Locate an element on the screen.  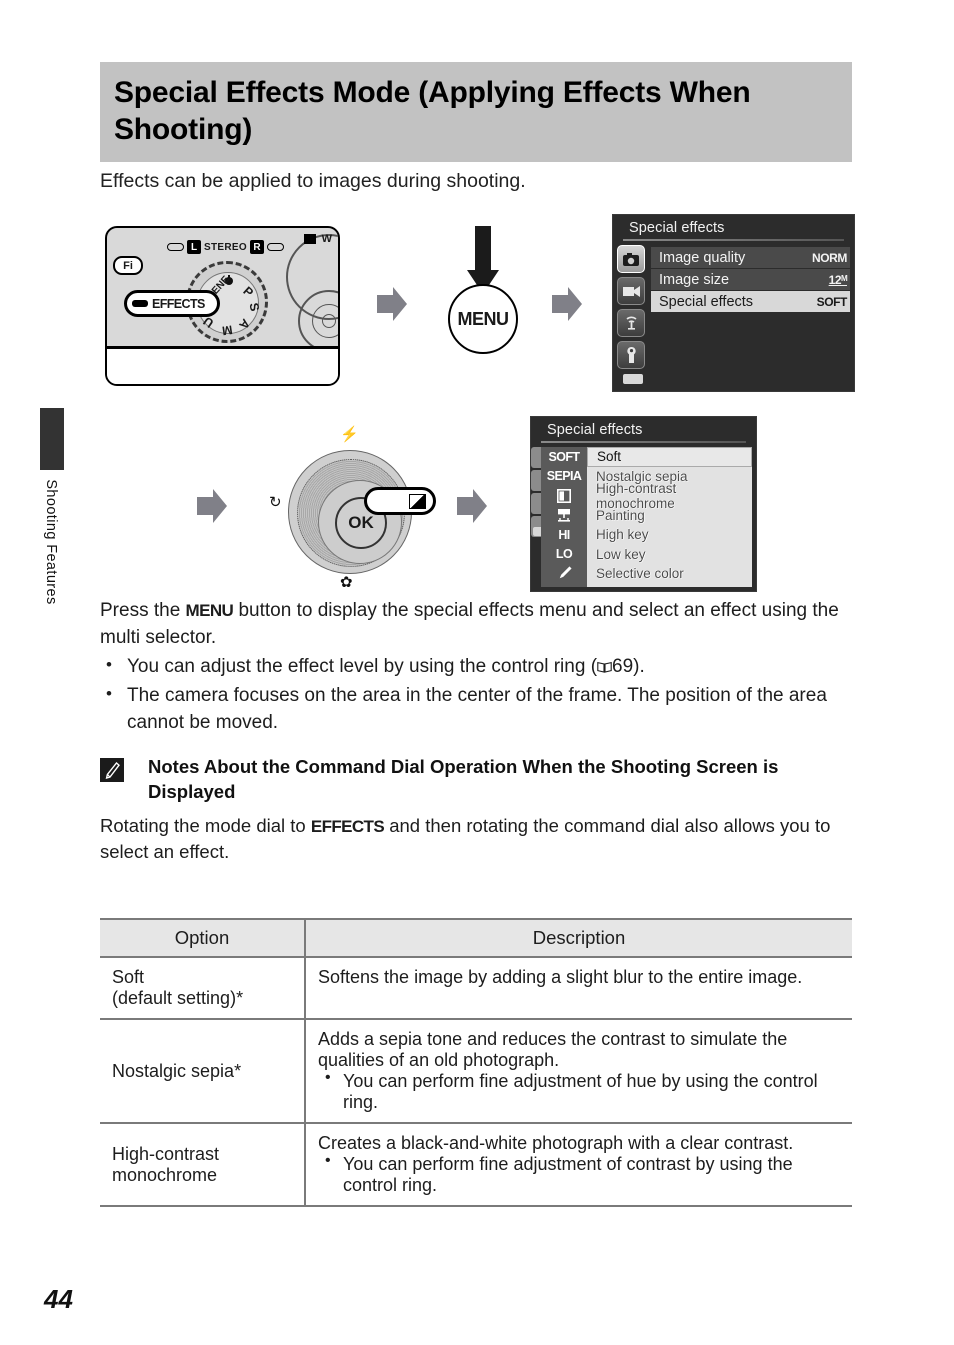
flash-icon: ⚡ is located at coordinates (349, 434).